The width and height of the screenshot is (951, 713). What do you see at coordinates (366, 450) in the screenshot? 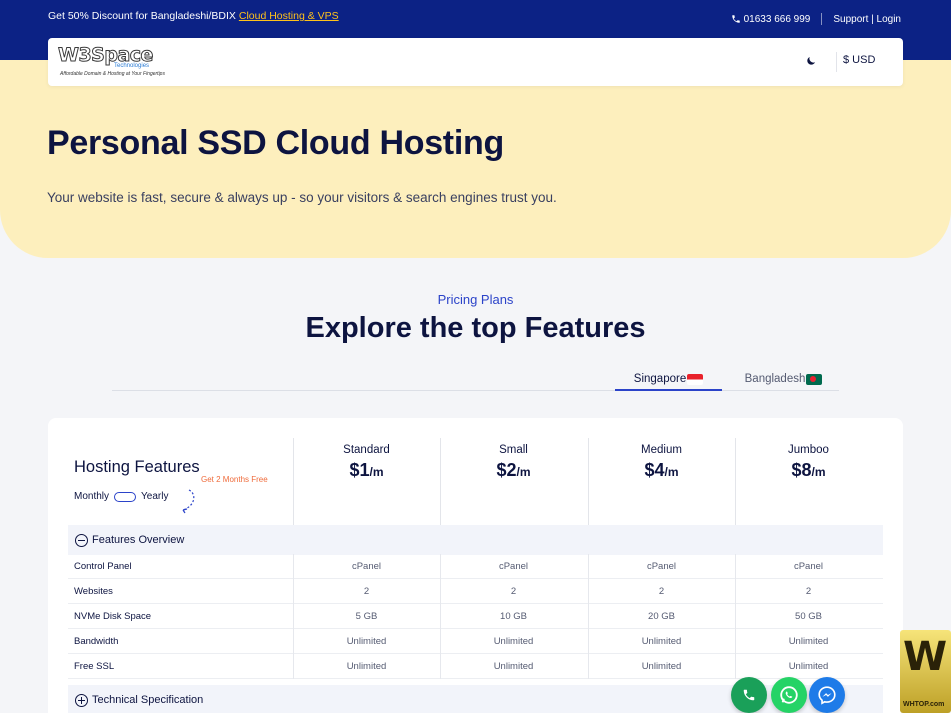
I see `plan-name: Standard` at bounding box center [366, 450].